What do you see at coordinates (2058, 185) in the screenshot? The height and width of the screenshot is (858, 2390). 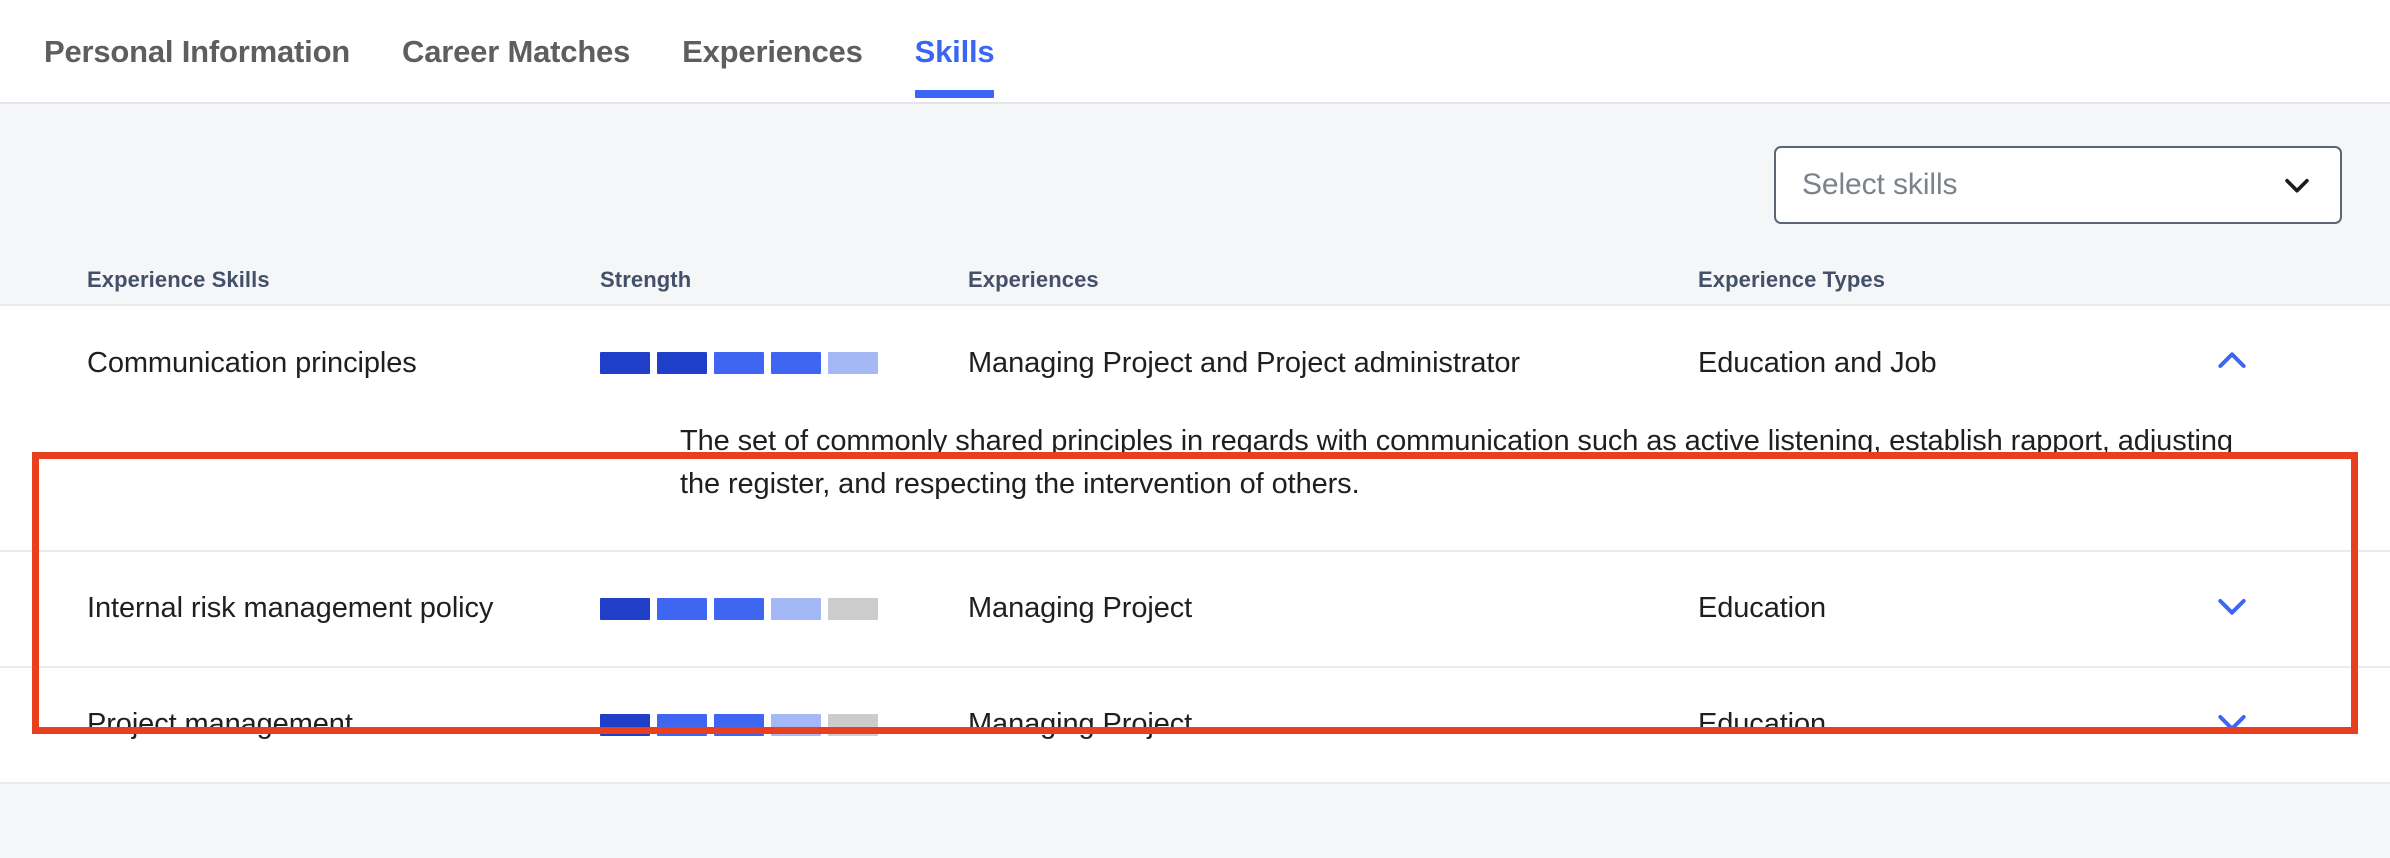 I see `select-skills-dropdown: Select skills` at bounding box center [2058, 185].